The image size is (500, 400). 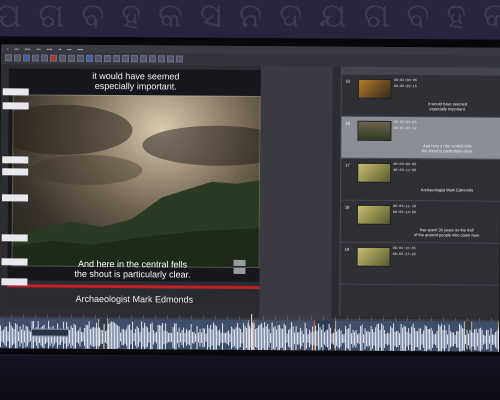 I want to click on row-timecode-in: 00:03:15:05, so click(x=404, y=249).